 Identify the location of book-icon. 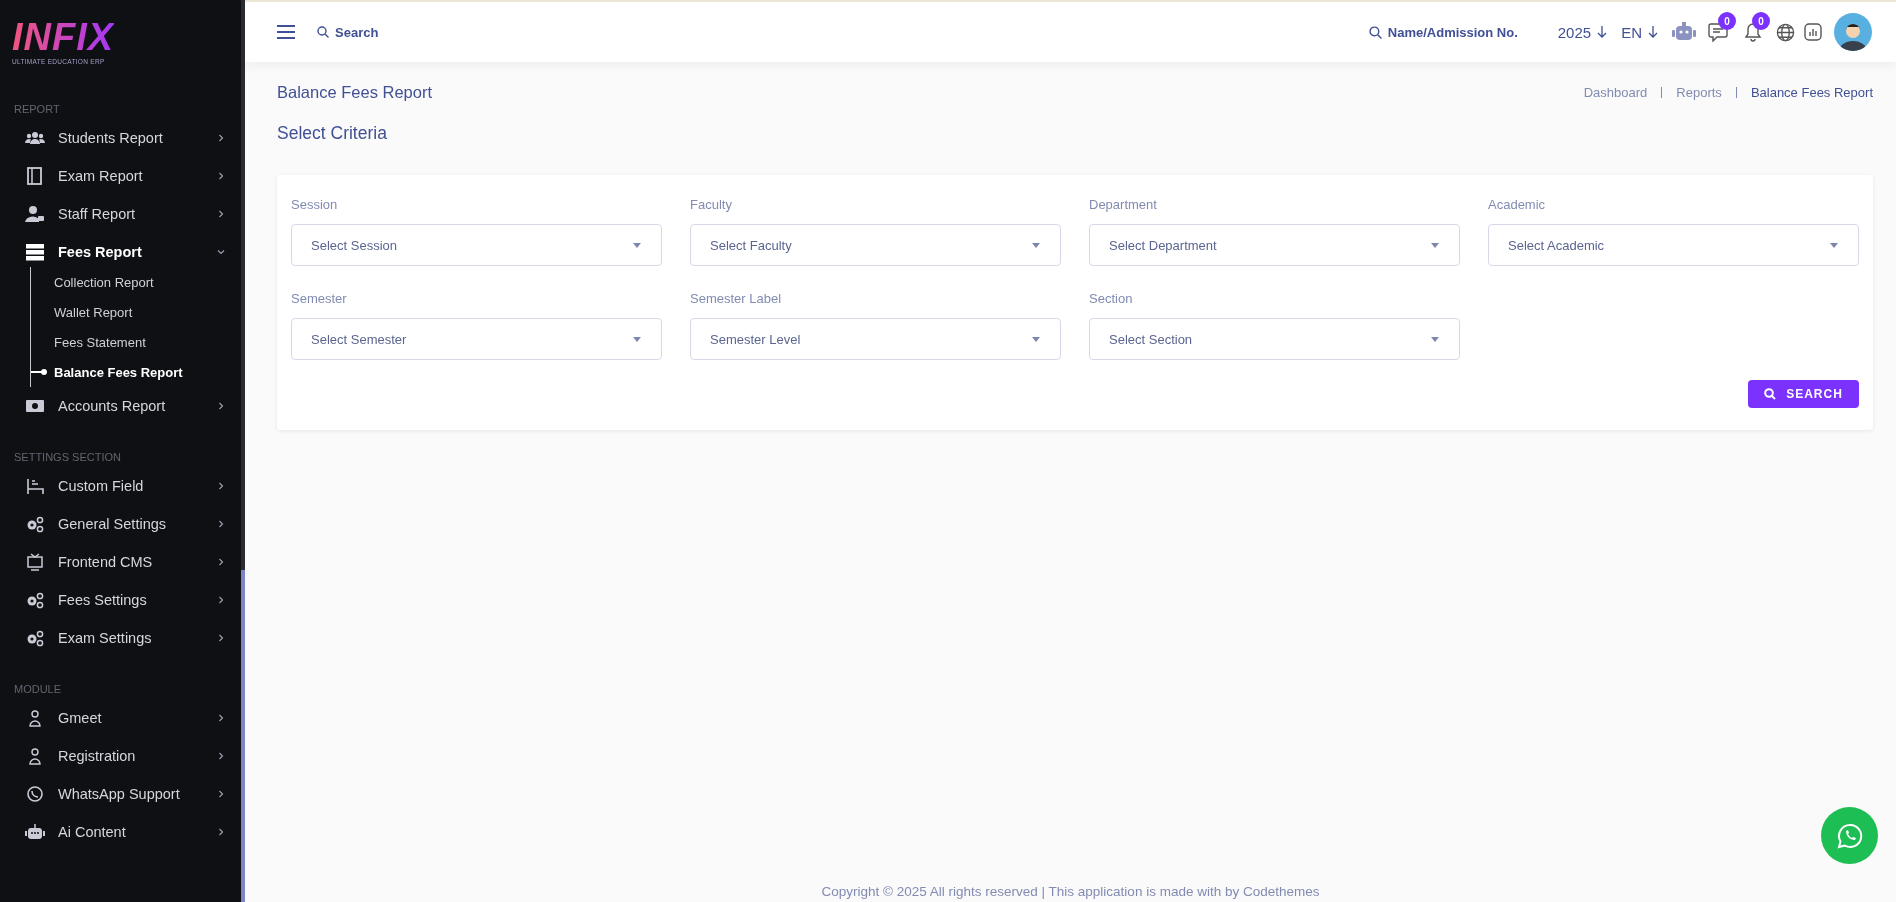
(35, 176).